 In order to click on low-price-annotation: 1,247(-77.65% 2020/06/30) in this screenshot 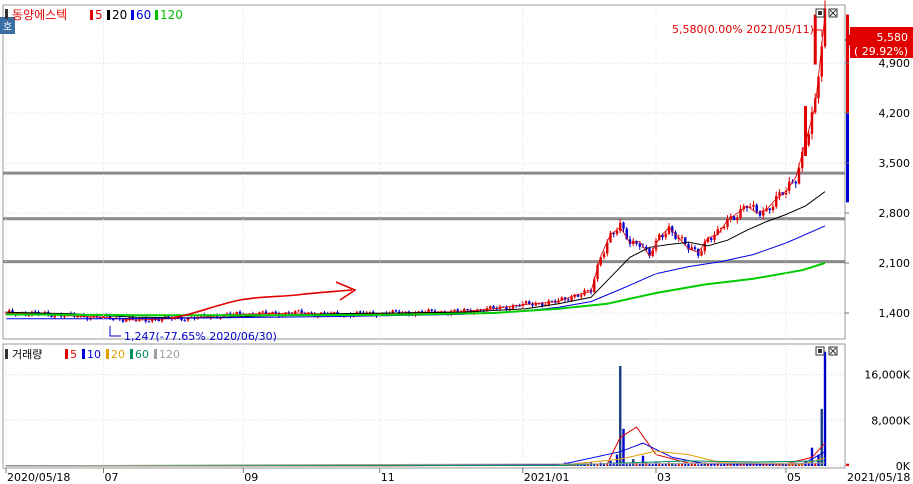, I will do `click(200, 336)`.